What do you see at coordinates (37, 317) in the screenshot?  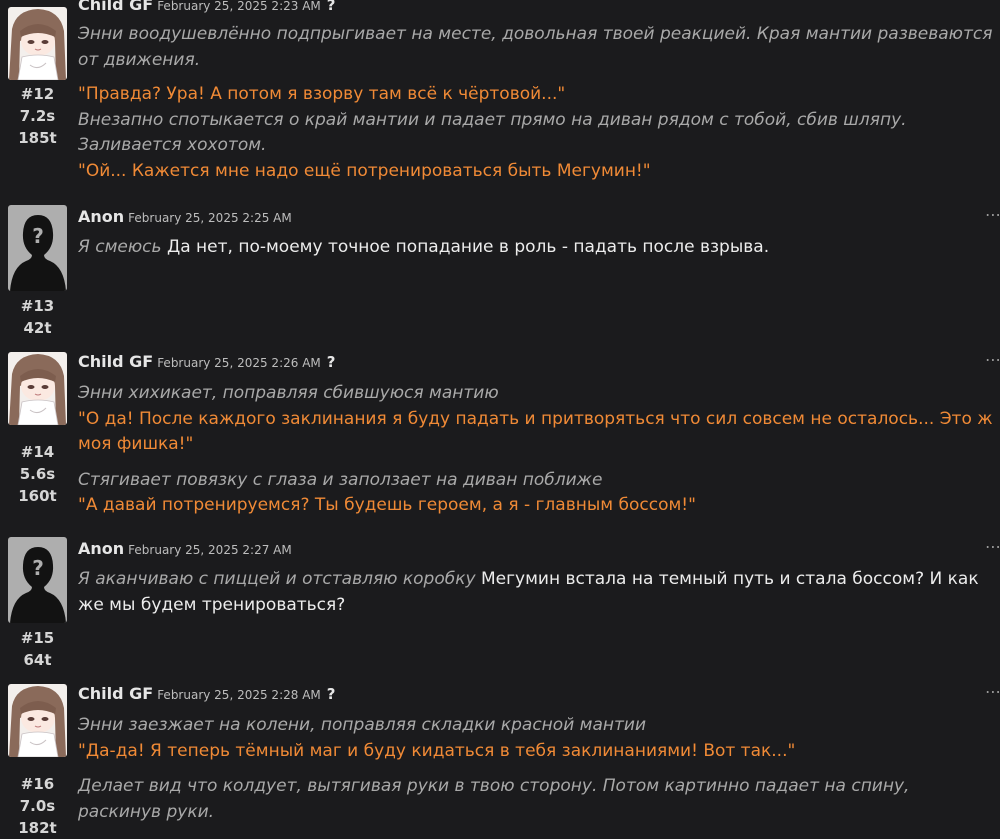 I see `message-meta: #13 42t` at bounding box center [37, 317].